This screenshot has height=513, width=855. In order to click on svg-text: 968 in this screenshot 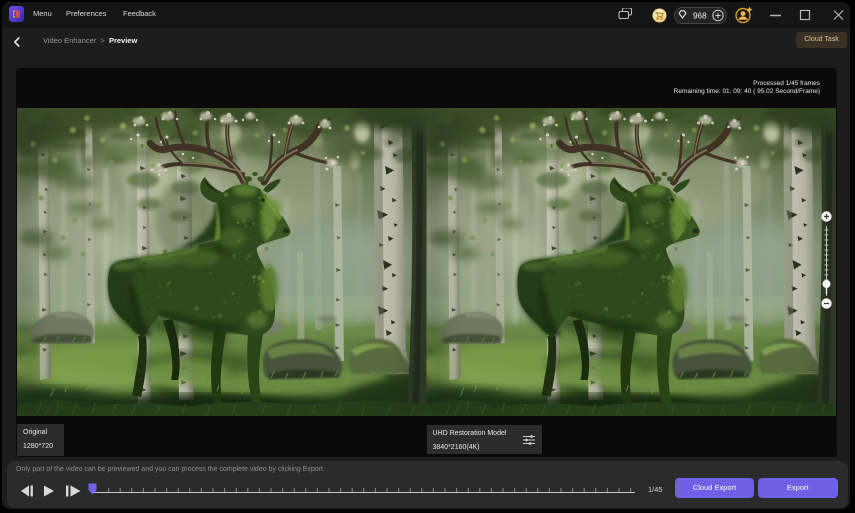, I will do `click(700, 15)`.